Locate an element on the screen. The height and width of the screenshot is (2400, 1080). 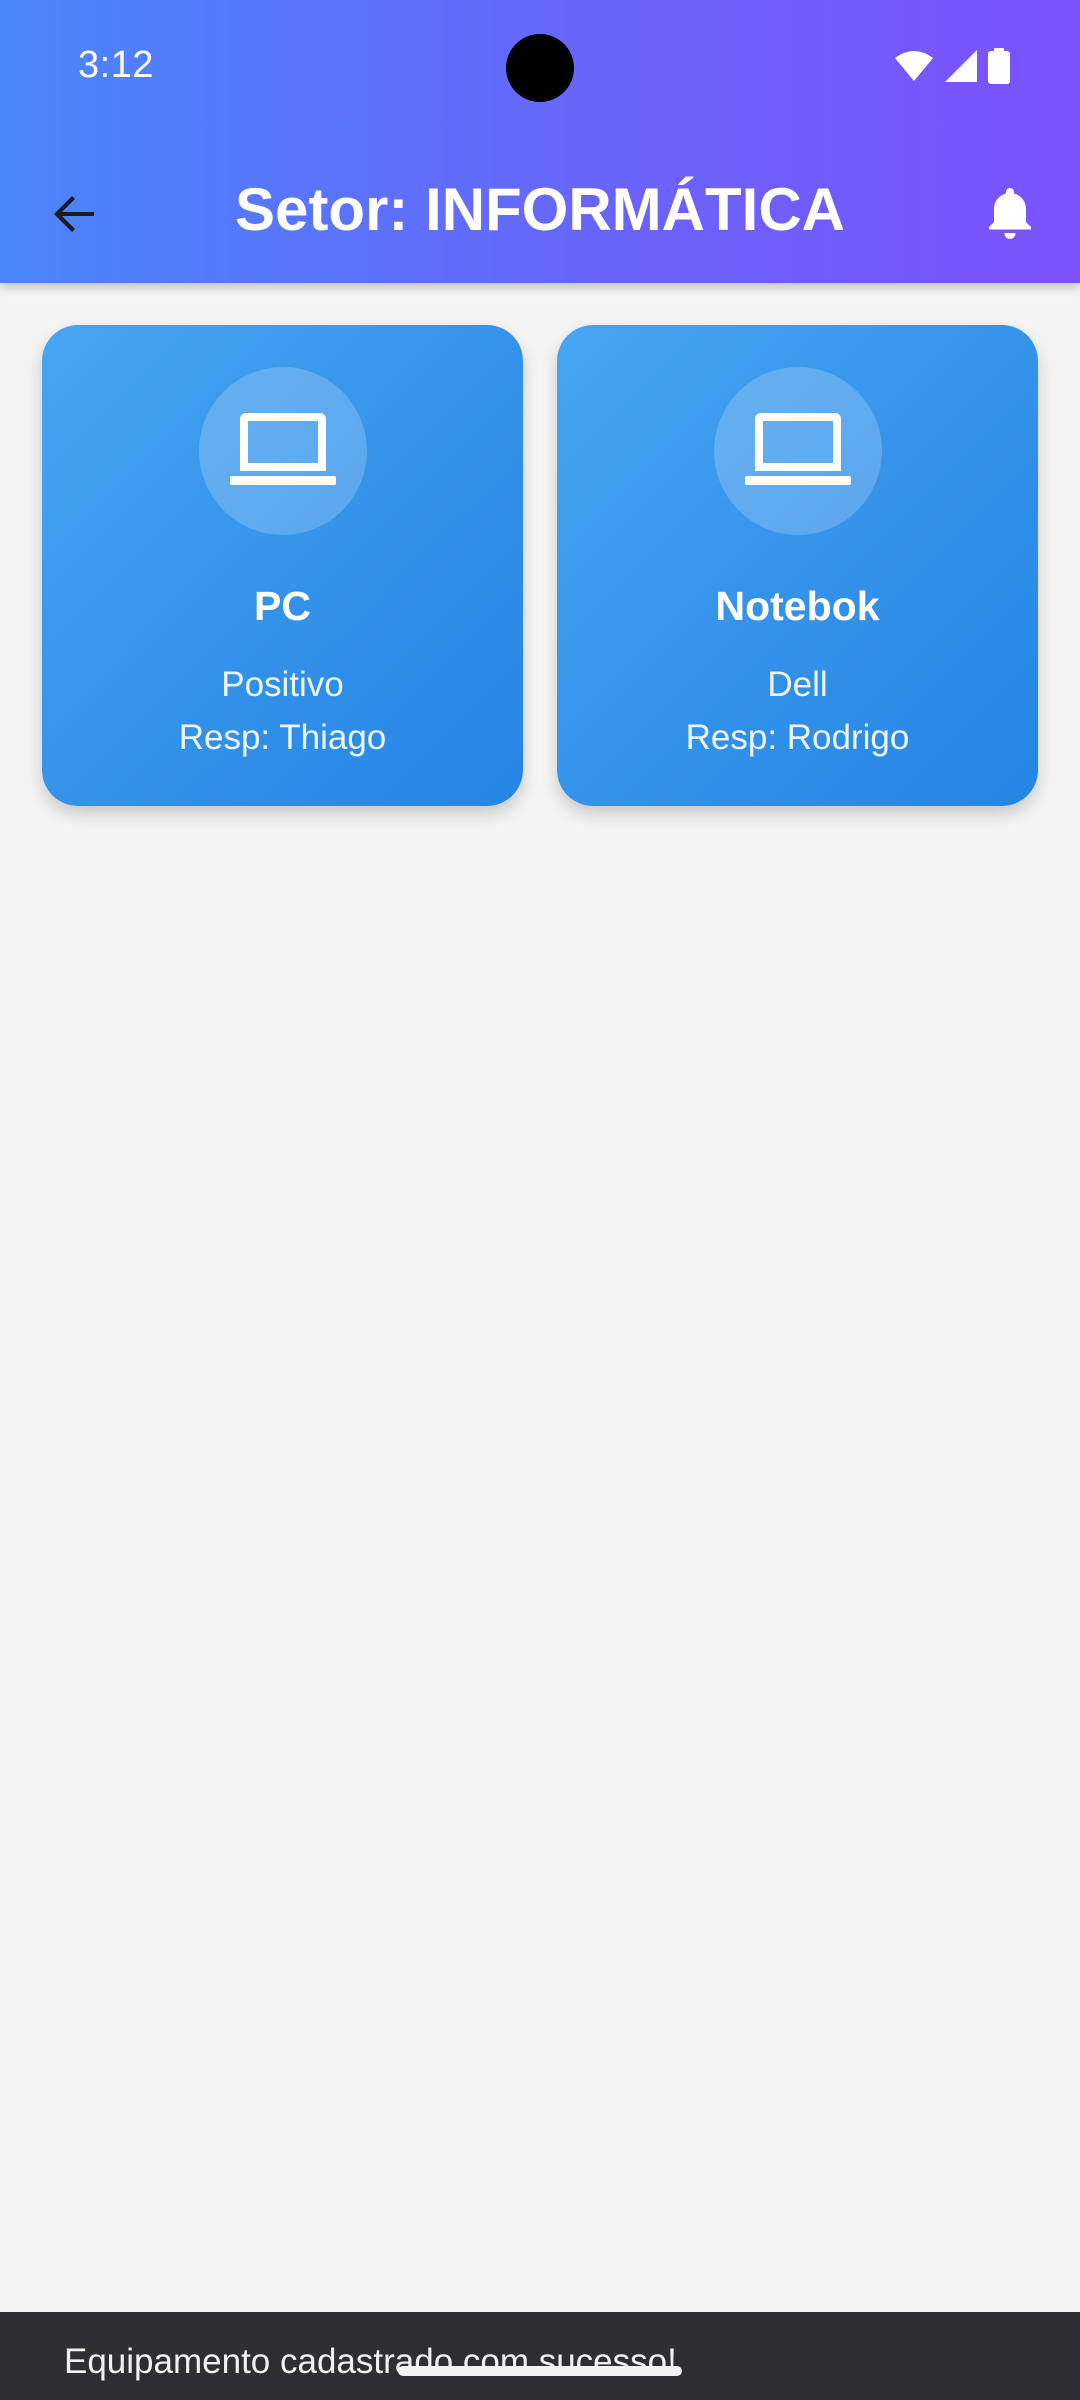
equipment-brand: Positivo is located at coordinates (282, 684).